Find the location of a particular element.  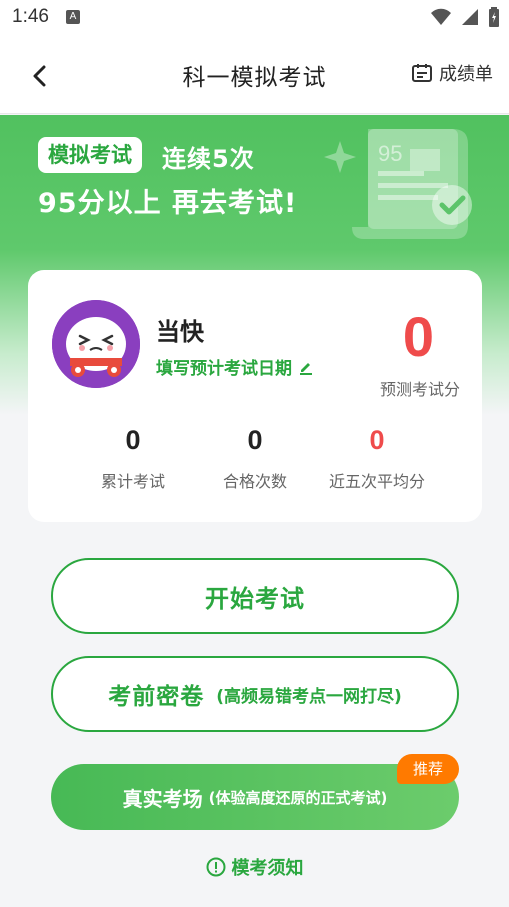

exam-notice-link: 模考须知 is located at coordinates (254, 867).